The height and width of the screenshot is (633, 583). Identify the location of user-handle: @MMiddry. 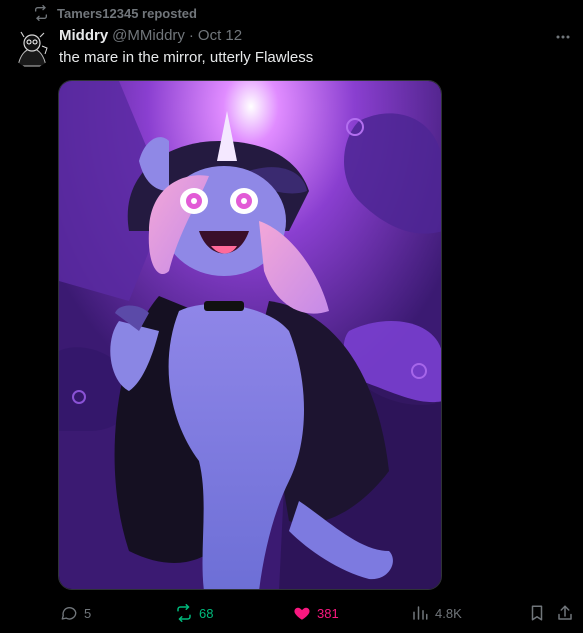
(148, 35).